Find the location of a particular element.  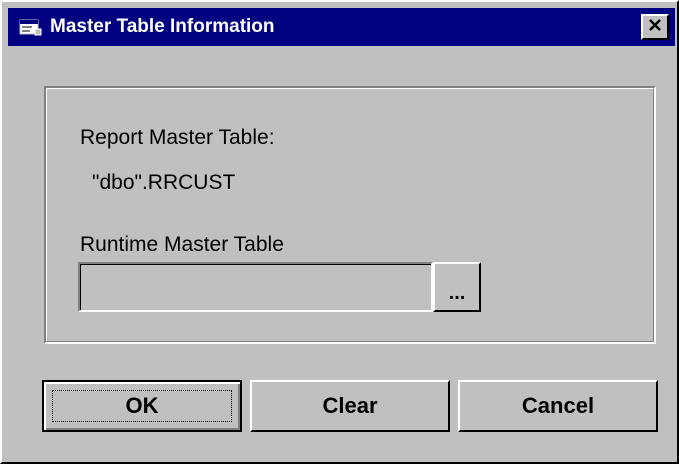

report-master-table-label: Report Master Table: is located at coordinates (177, 137).